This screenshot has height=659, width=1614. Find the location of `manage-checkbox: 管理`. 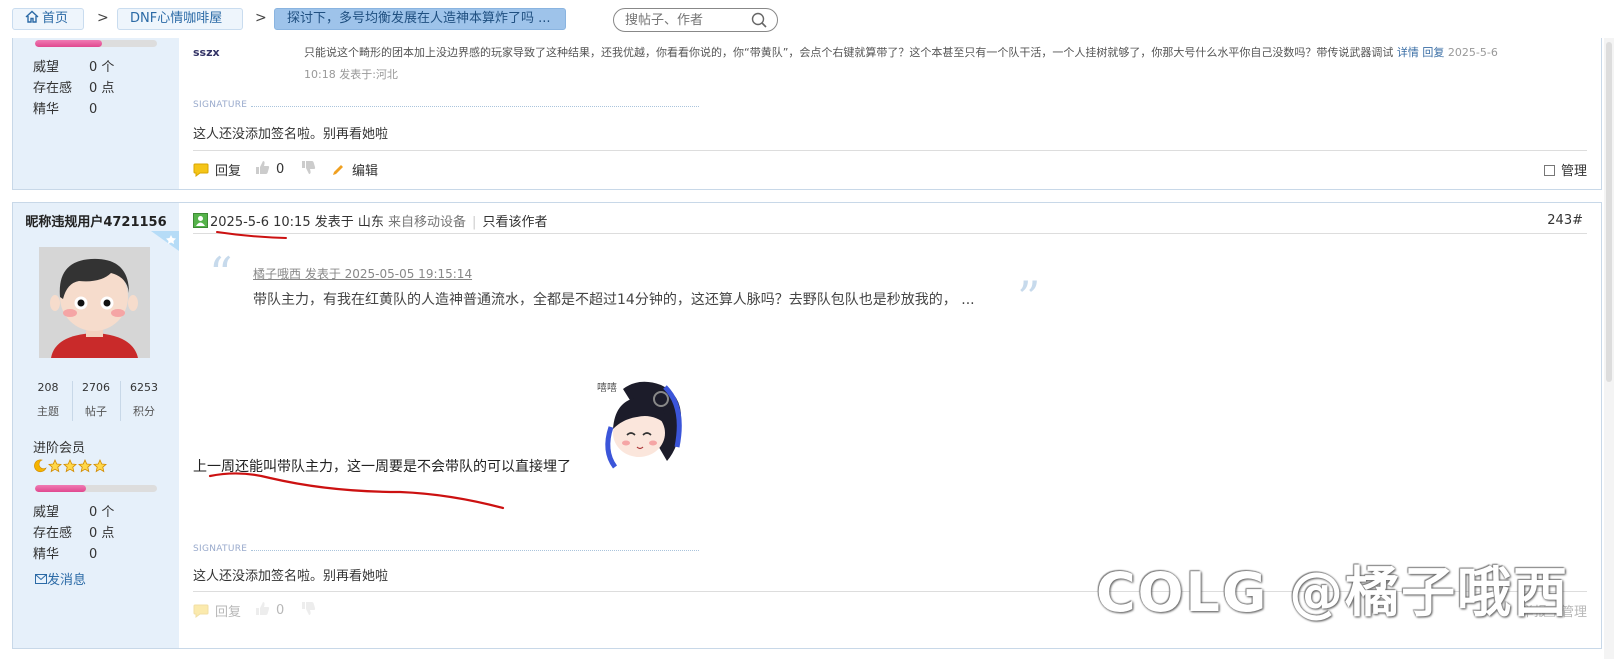

manage-checkbox: 管理 is located at coordinates (1565, 169).